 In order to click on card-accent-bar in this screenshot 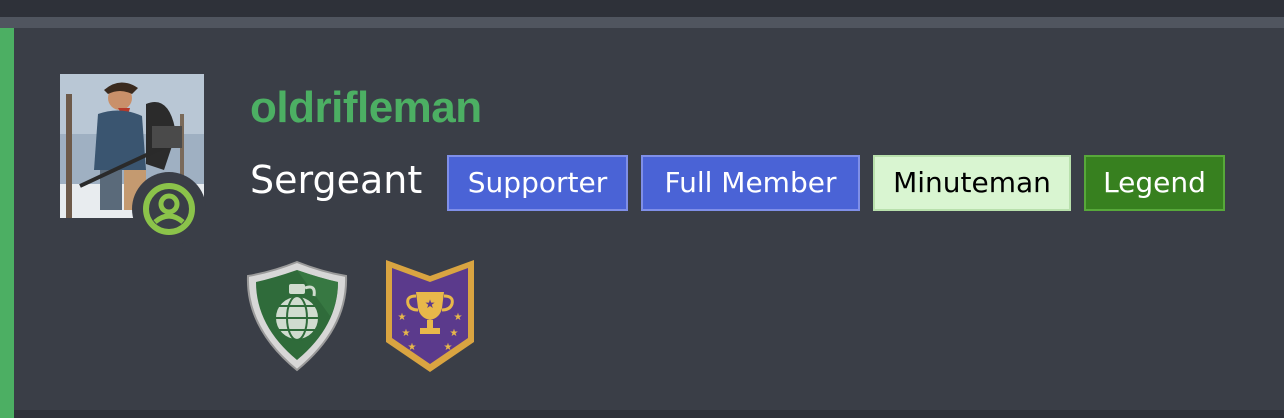, I will do `click(7, 223)`.